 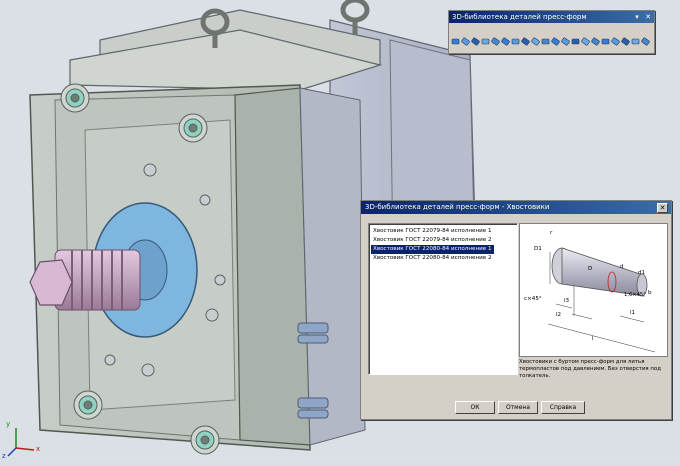 What do you see at coordinates (495, 38) in the screenshot?
I see `plate-icon` at bounding box center [495, 38].